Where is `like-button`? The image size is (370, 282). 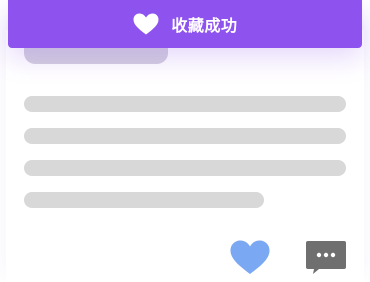 like-button is located at coordinates (250, 257).